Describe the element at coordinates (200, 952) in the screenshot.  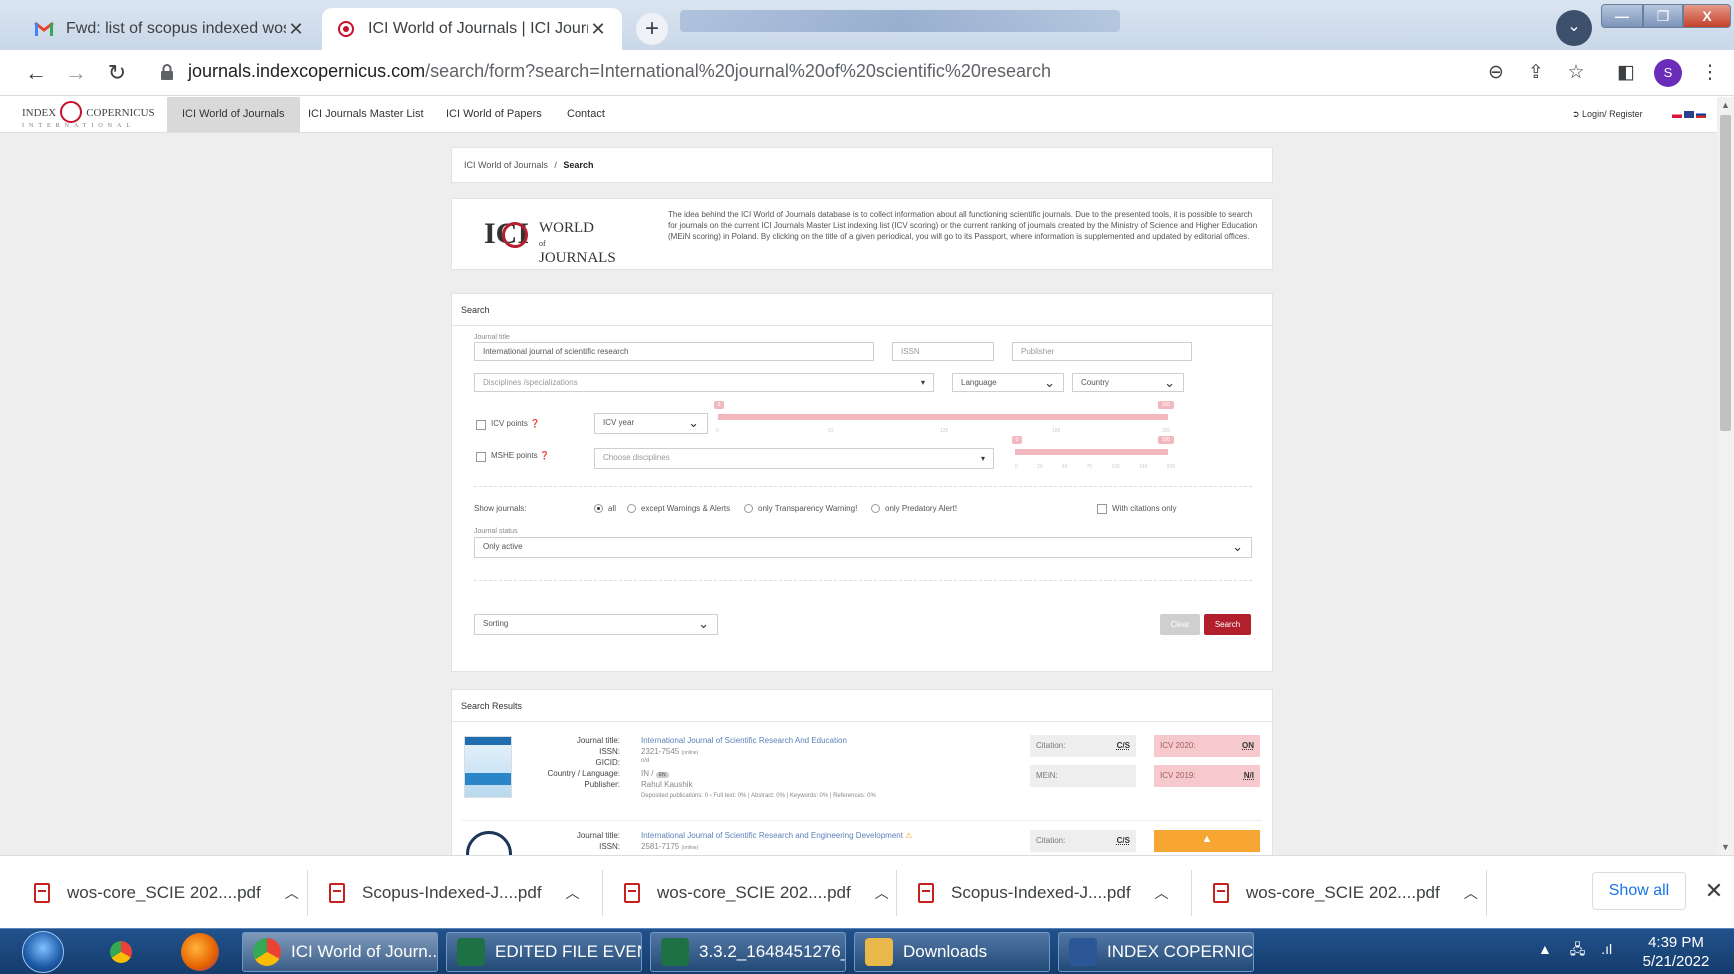
I see `firefox-icon` at that location.